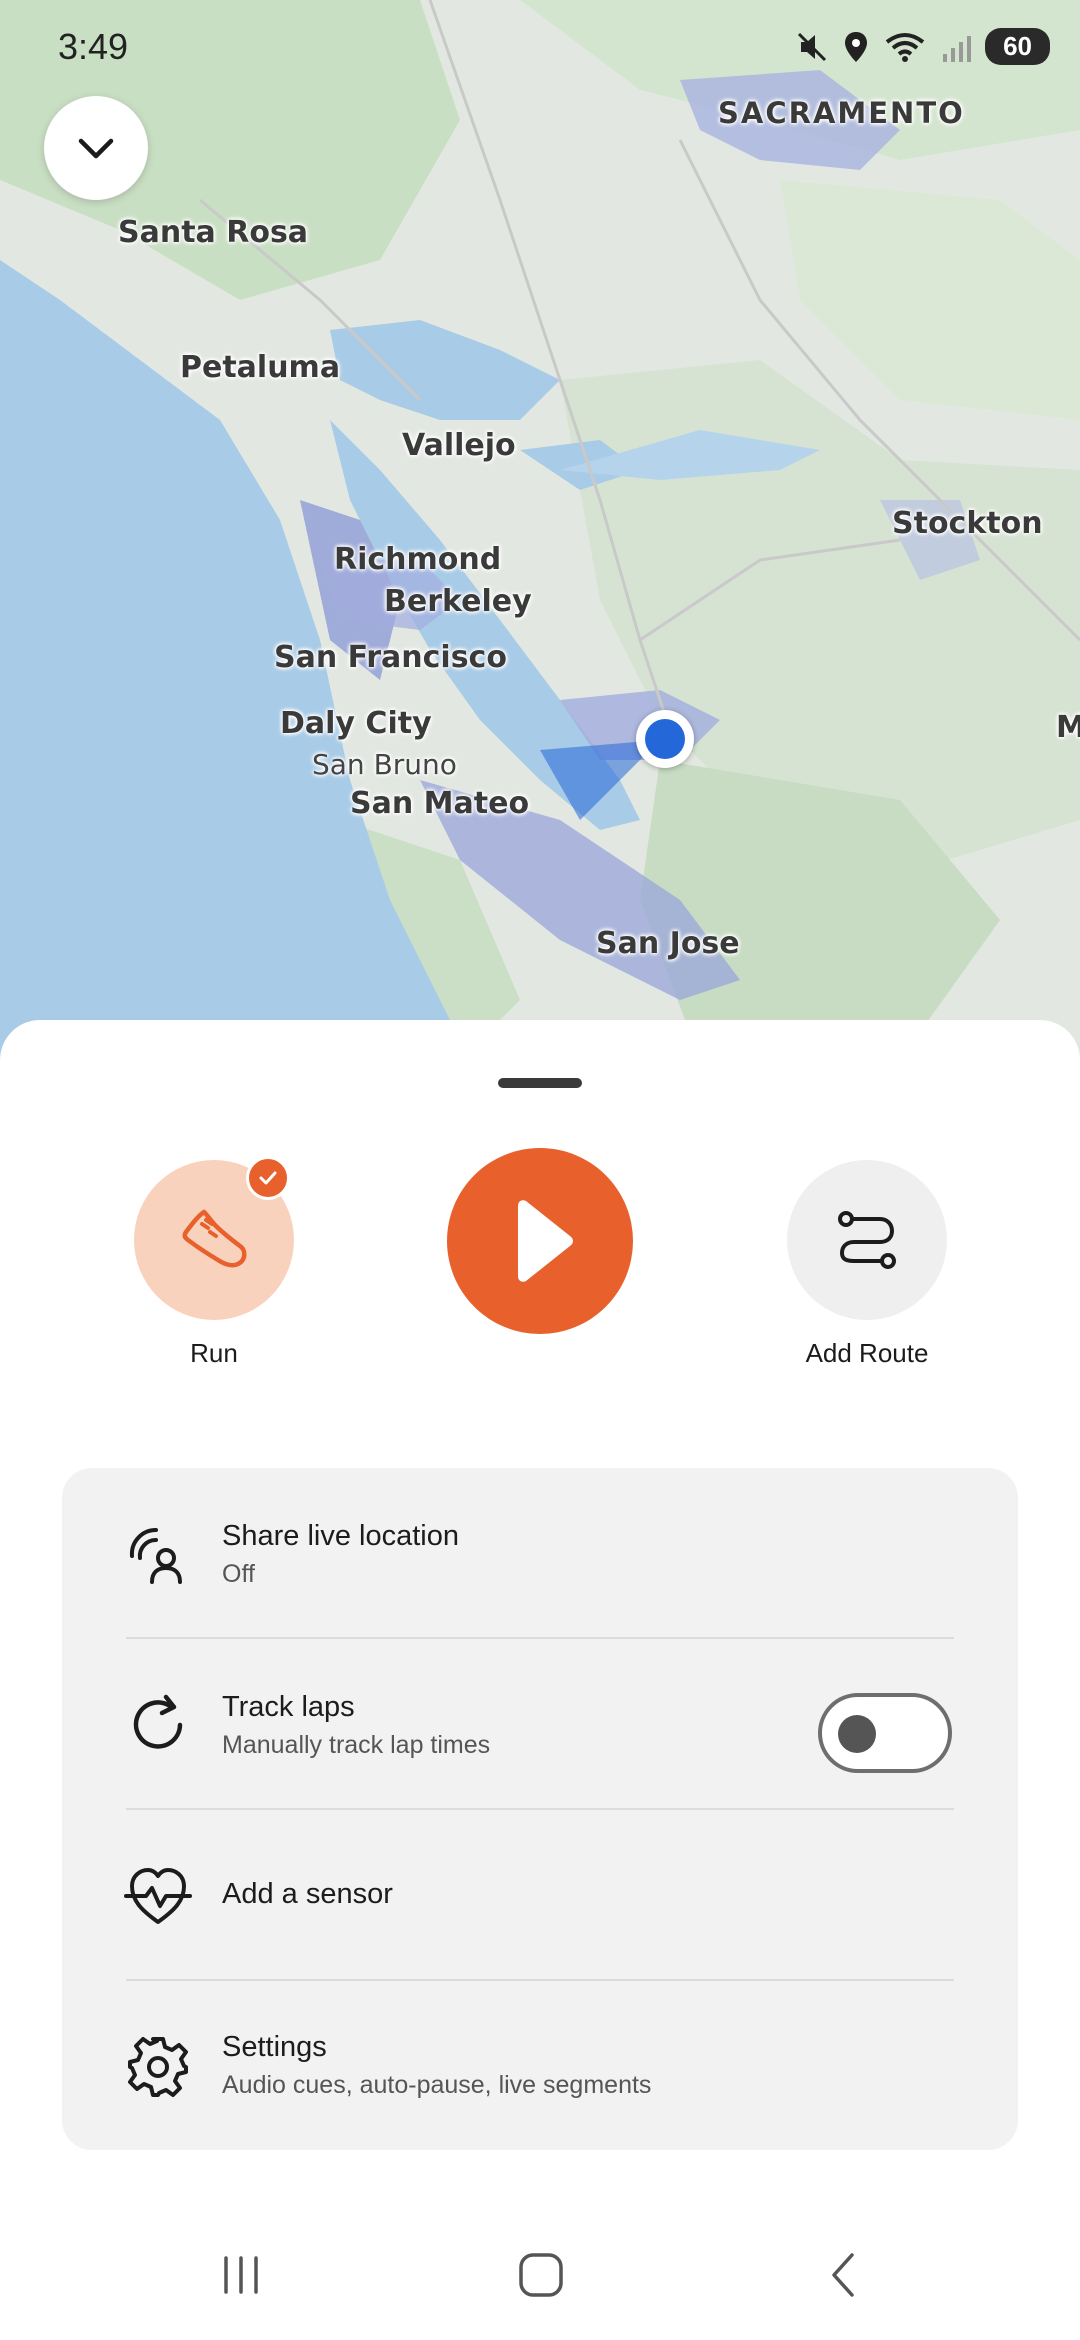  Describe the element at coordinates (967, 523) in the screenshot. I see `map-label-stockton: Stockton` at that location.